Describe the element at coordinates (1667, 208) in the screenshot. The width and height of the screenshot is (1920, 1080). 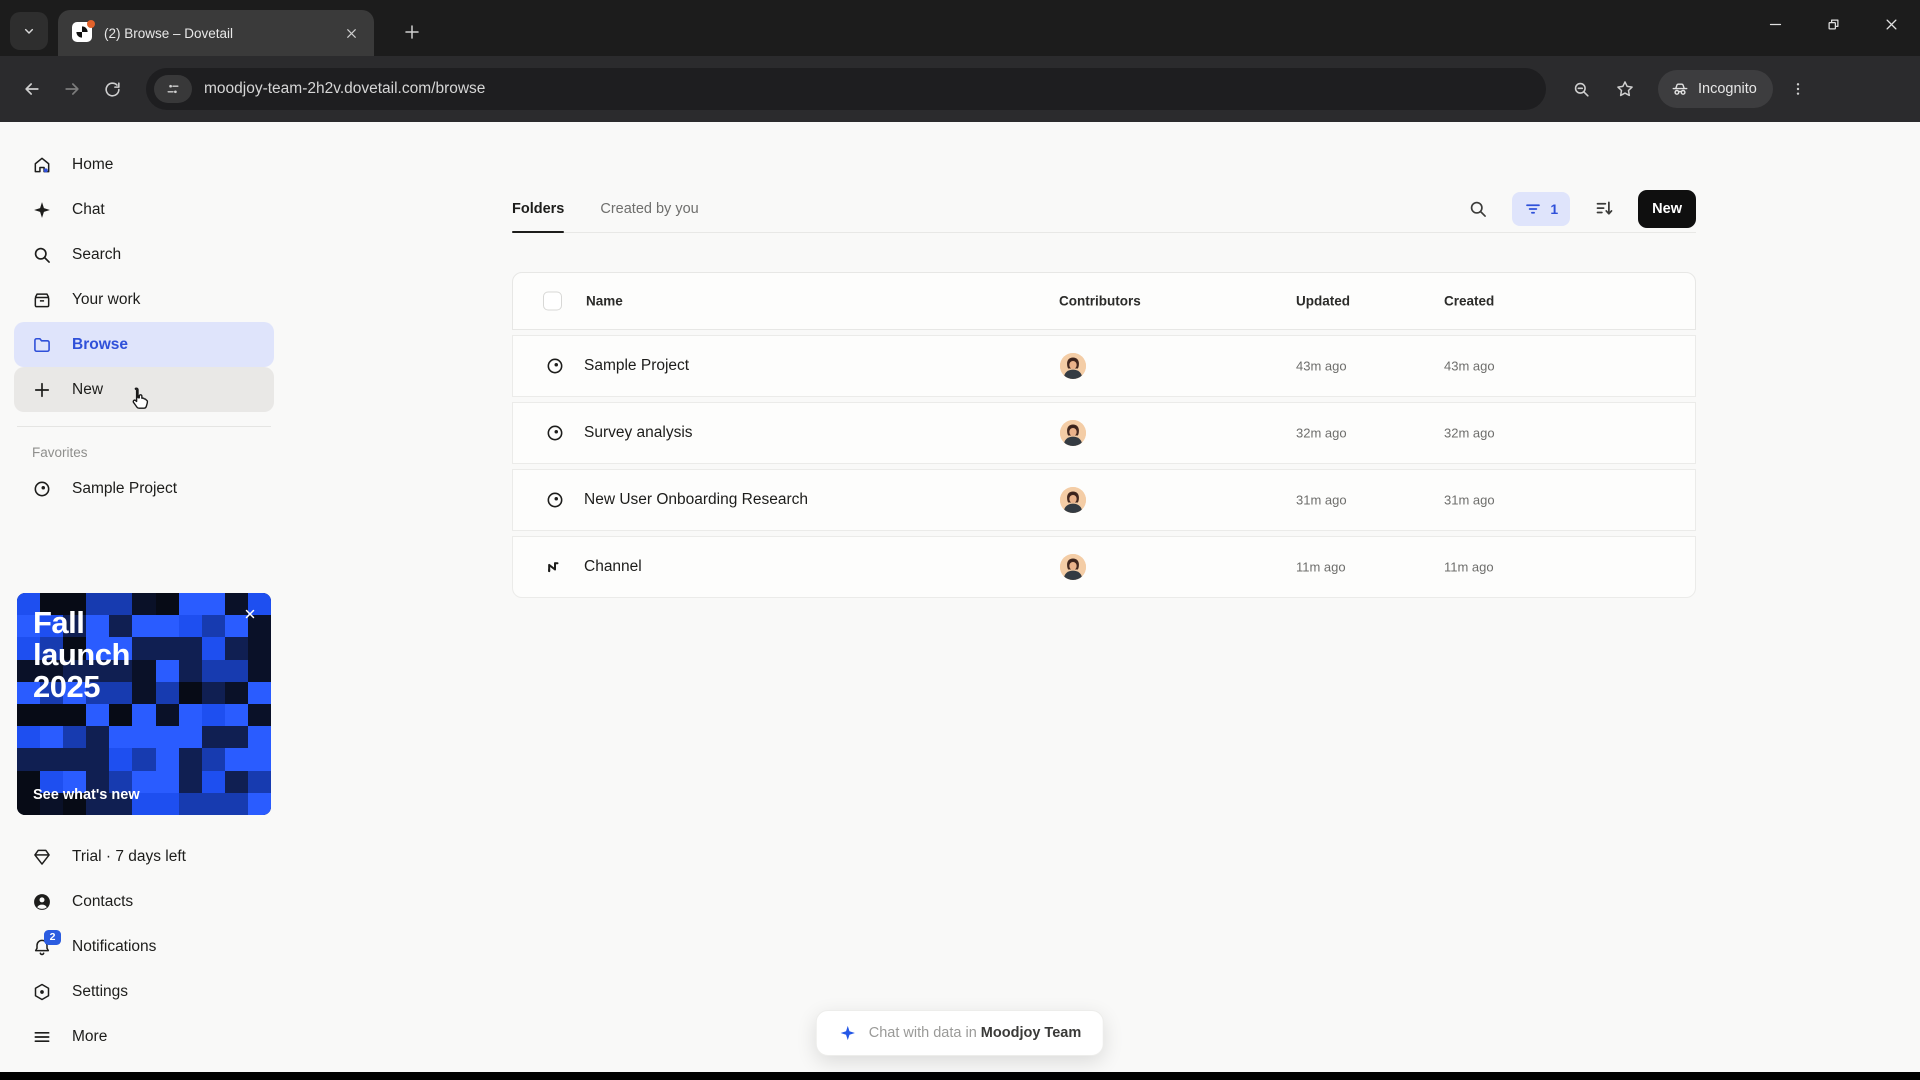
I see `new-folder-button: New` at that location.